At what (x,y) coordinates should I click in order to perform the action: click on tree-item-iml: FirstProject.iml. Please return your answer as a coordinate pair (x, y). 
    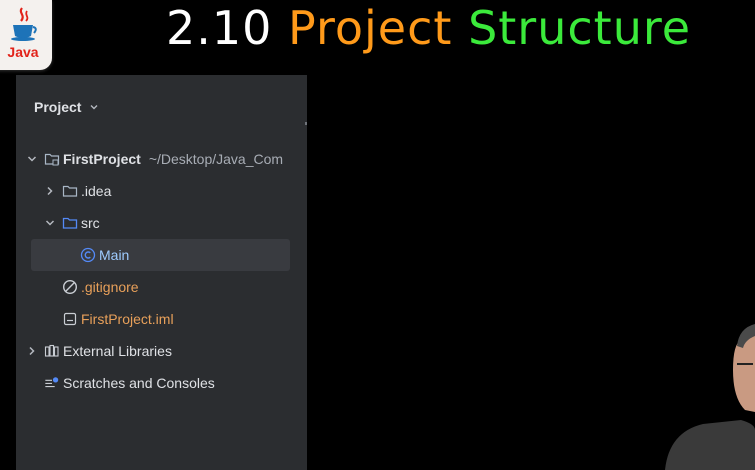
    Looking at the image, I should click on (118, 319).